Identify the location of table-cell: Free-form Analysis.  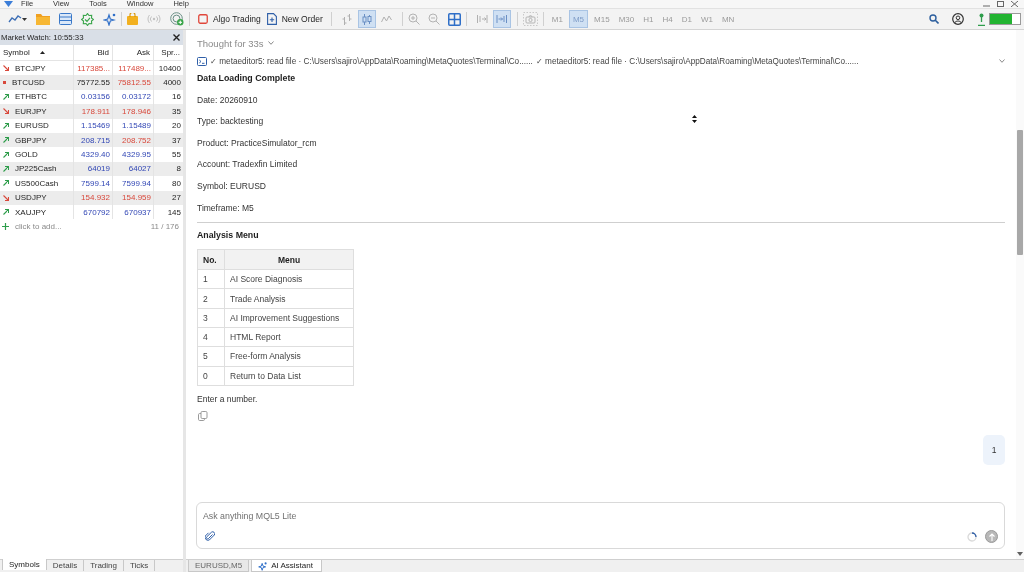
(289, 356).